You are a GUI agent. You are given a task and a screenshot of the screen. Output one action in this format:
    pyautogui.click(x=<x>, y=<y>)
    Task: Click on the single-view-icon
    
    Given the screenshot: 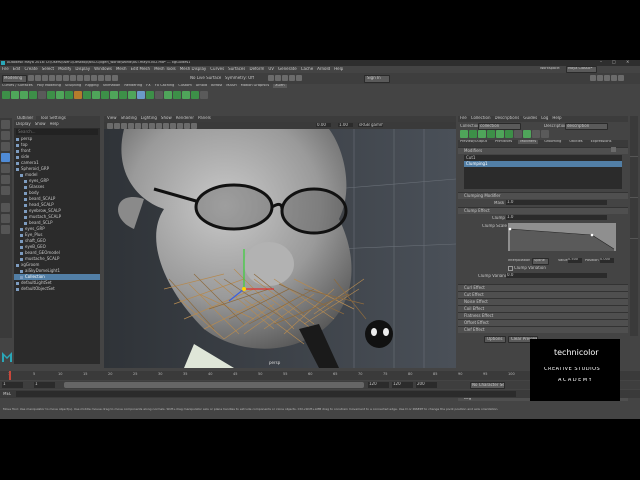 What is the action you would take?
    pyautogui.click(x=5, y=207)
    